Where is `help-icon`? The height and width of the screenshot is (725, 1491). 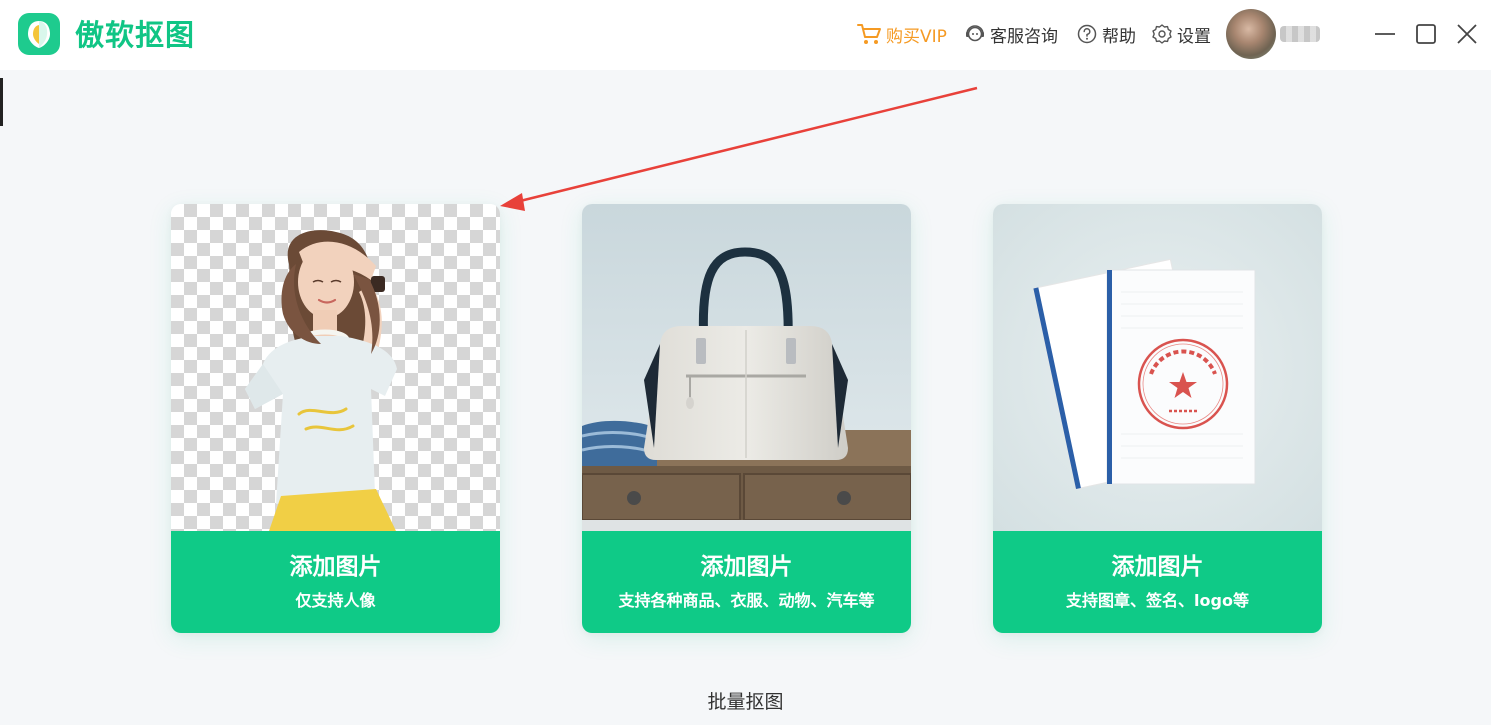 help-icon is located at coordinates (1087, 34).